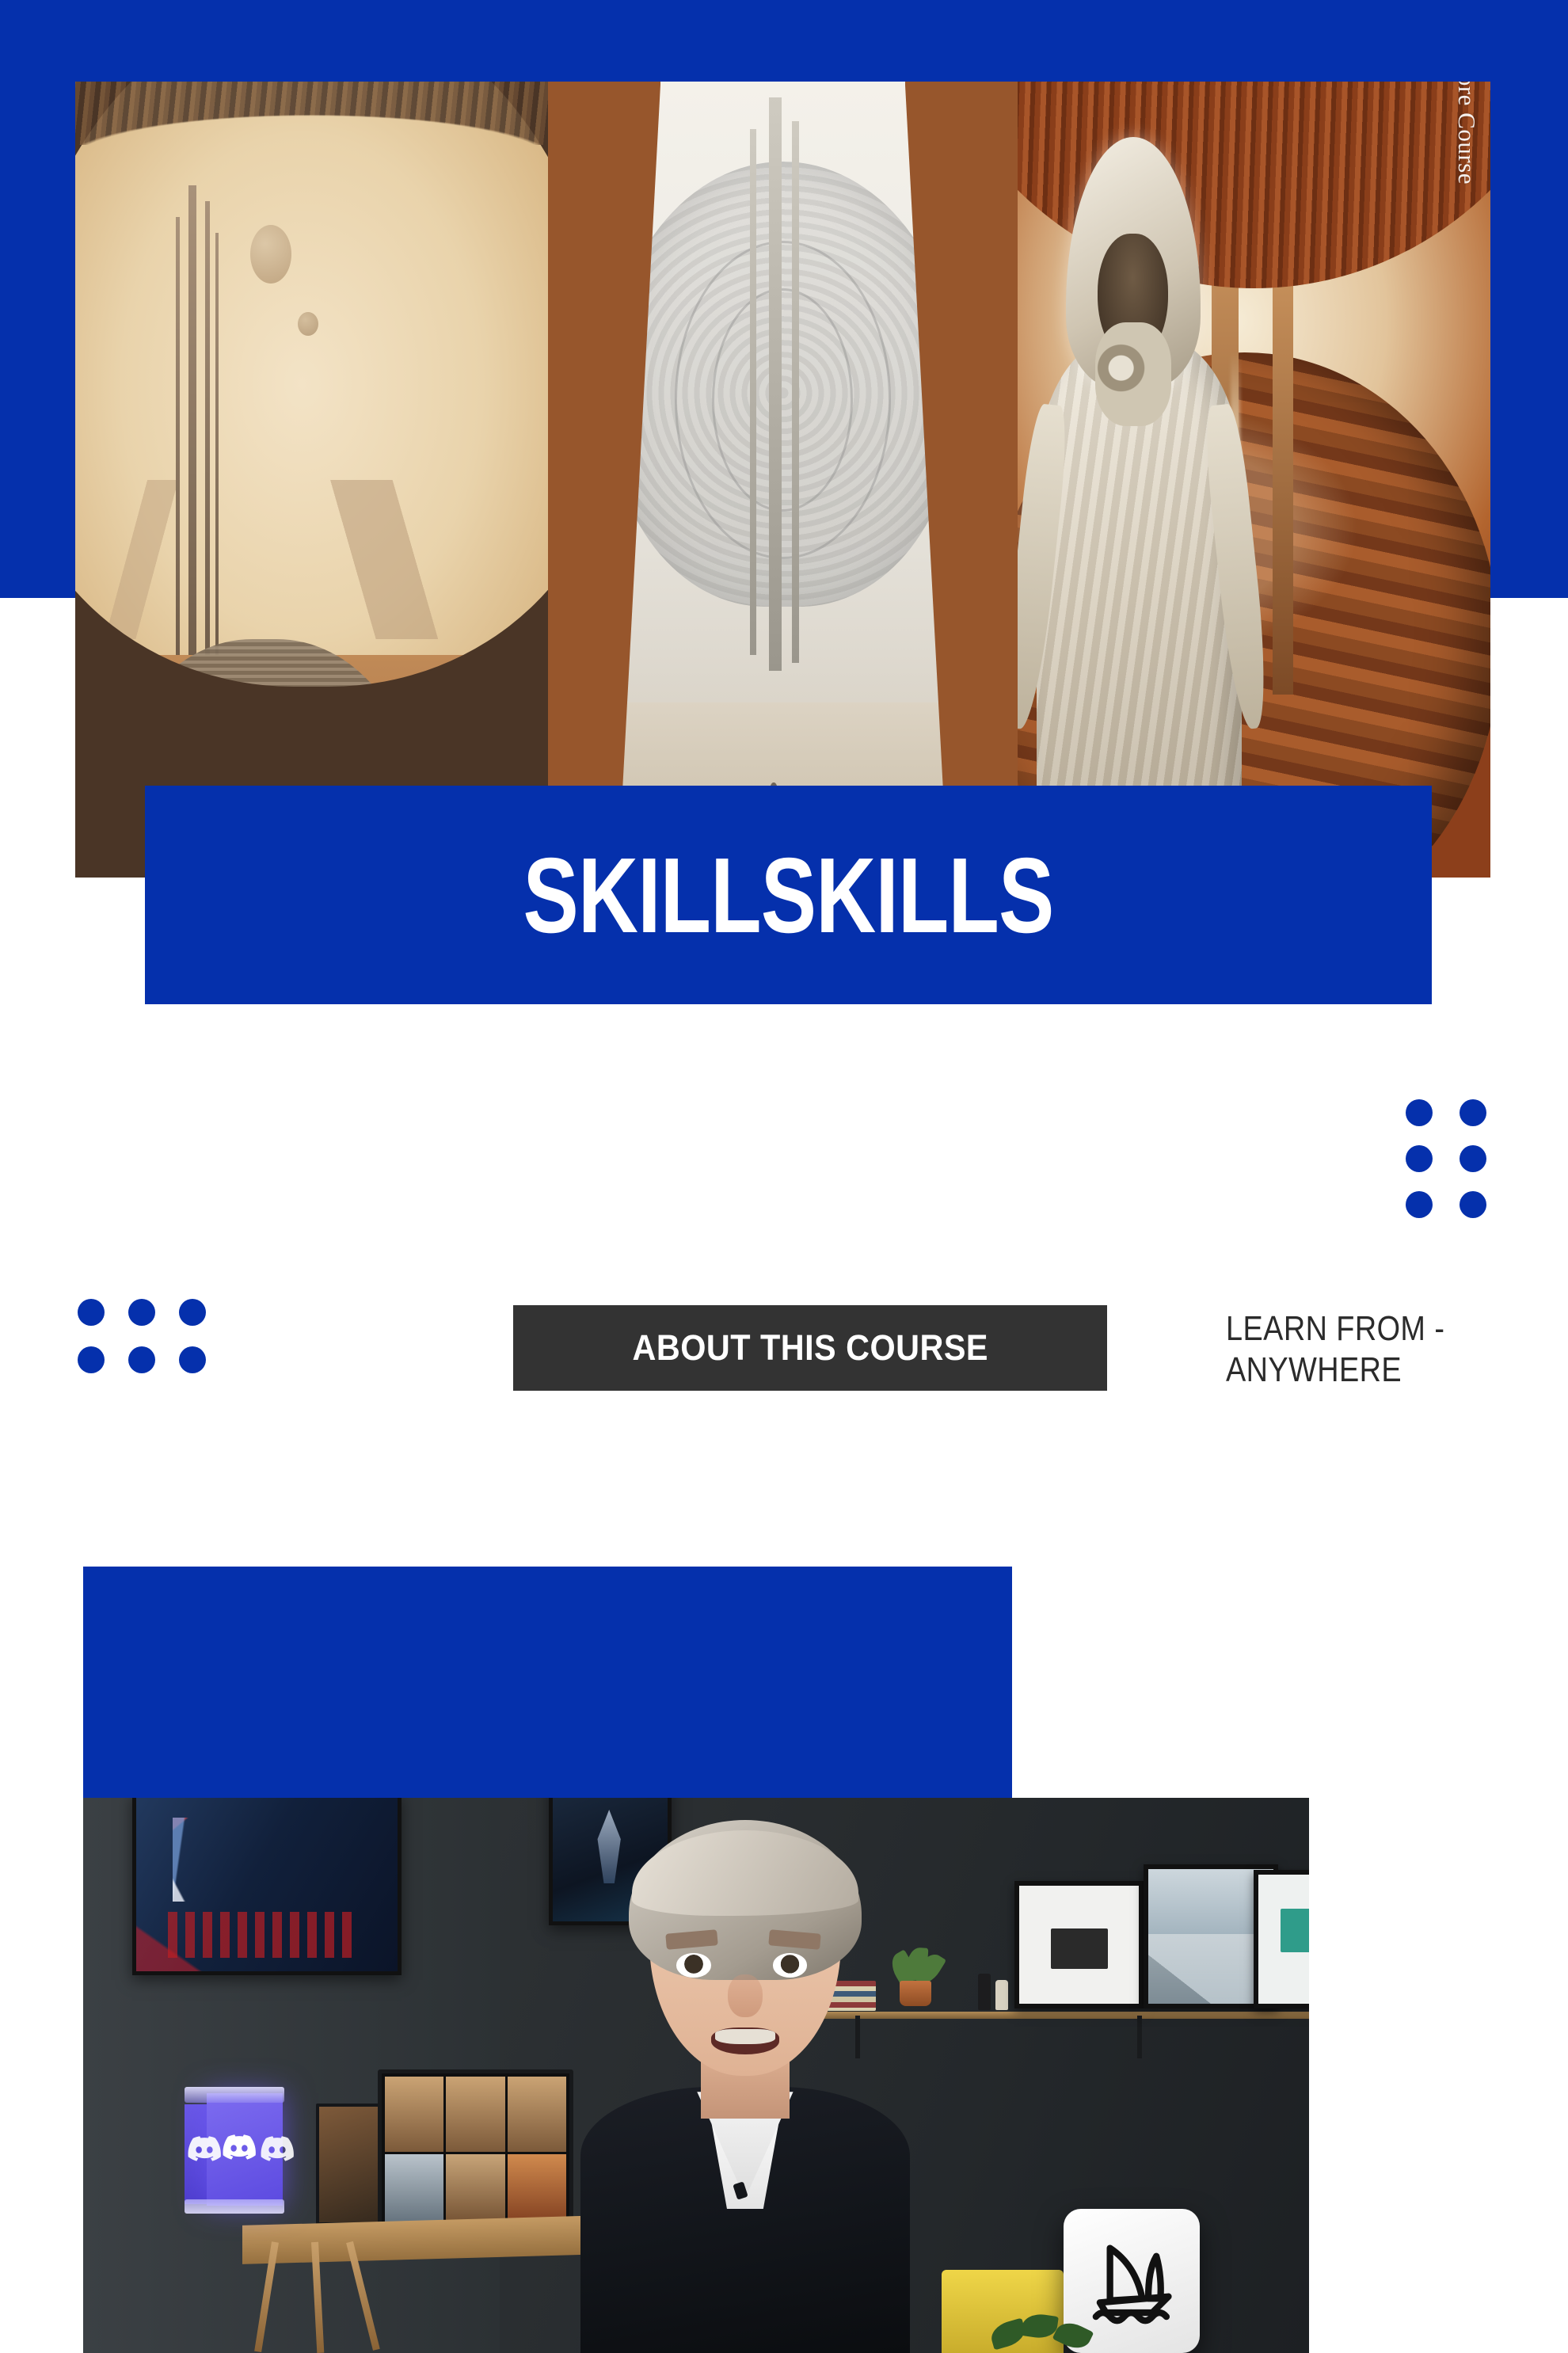  I want to click on learn-from-anywhere-text: LEARN FROM - ANYWHERE, so click(1335, 1349).